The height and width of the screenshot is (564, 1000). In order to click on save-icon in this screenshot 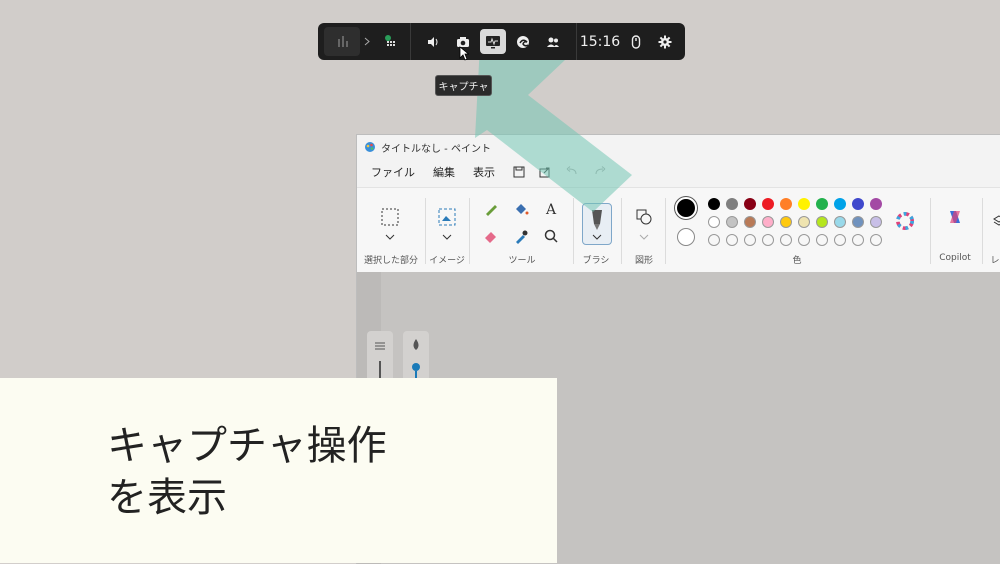, I will do `click(519, 172)`.